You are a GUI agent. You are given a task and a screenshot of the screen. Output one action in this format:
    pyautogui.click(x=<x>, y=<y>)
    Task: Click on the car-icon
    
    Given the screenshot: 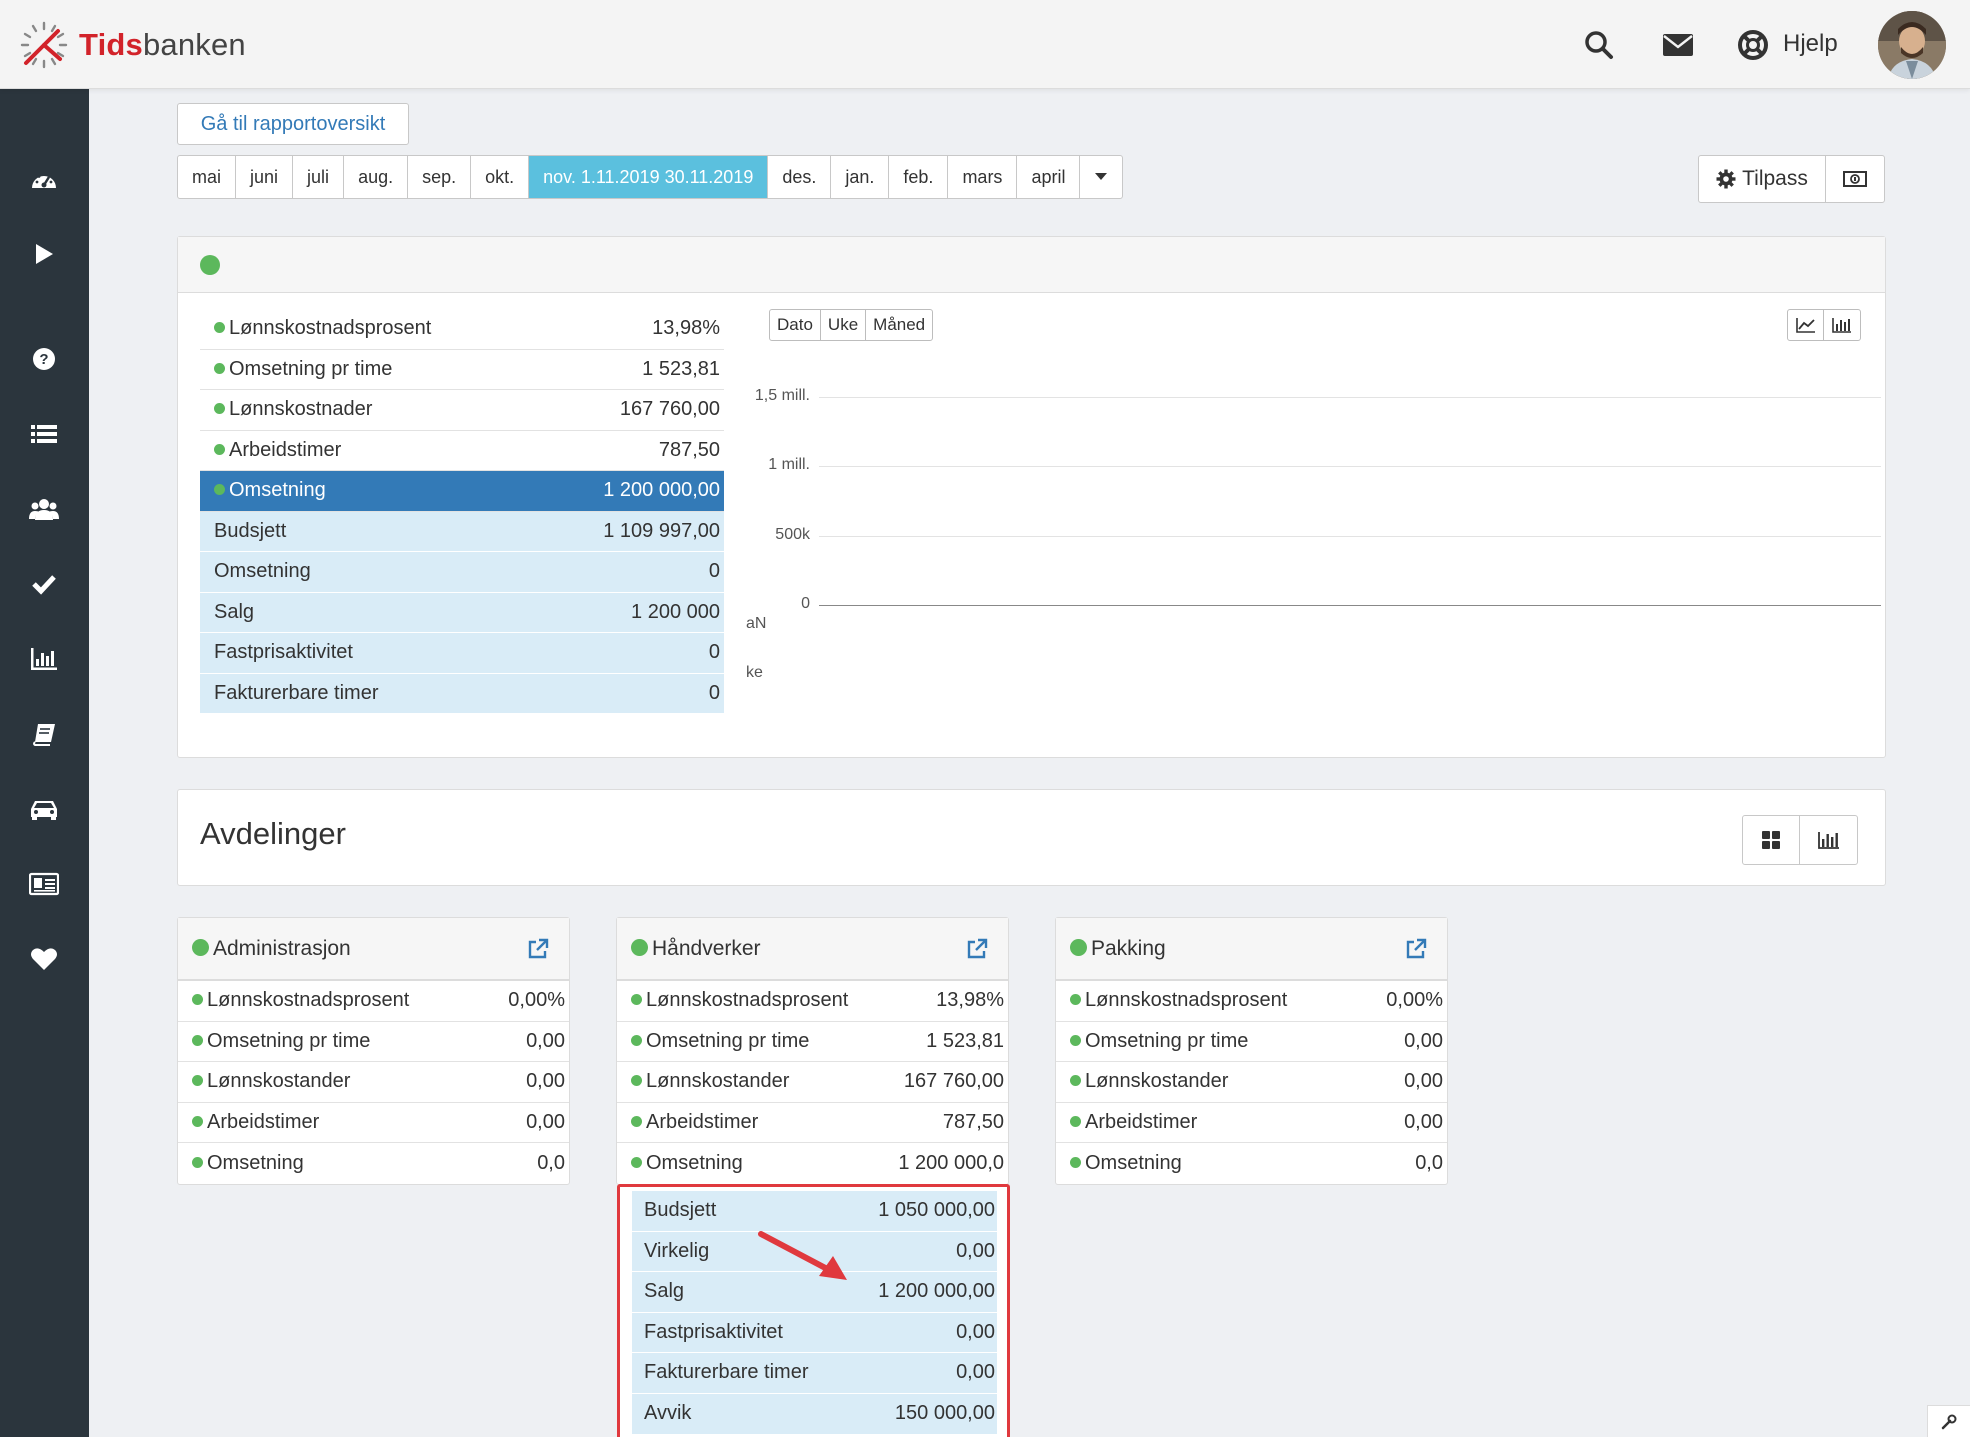 What is the action you would take?
    pyautogui.click(x=44, y=809)
    